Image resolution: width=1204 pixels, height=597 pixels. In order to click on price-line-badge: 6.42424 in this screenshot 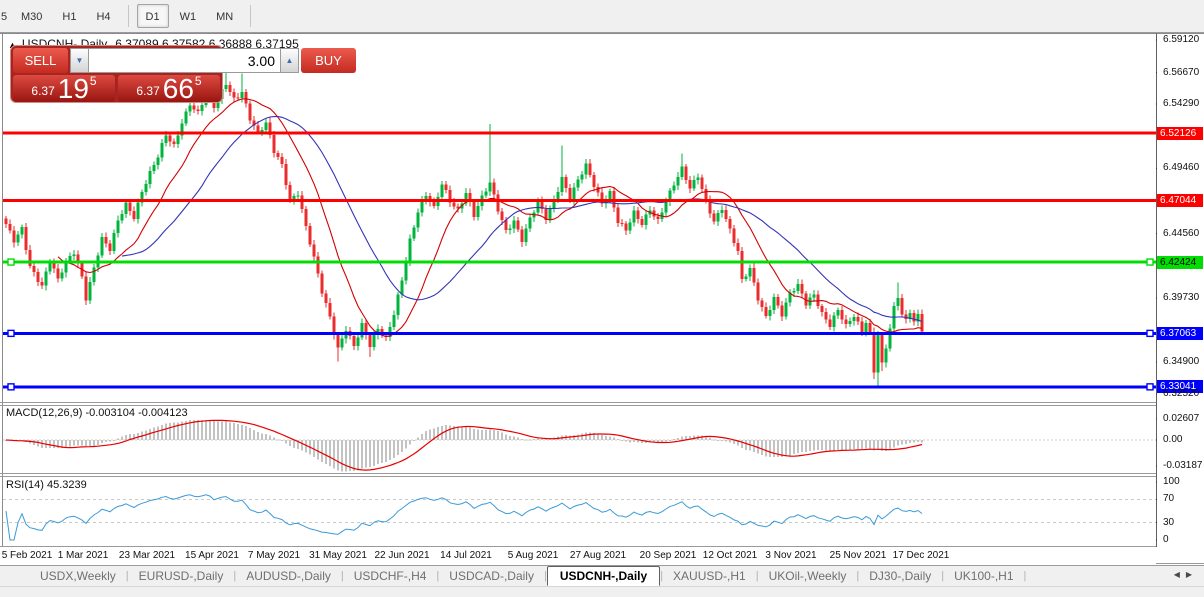, I will do `click(1180, 262)`.